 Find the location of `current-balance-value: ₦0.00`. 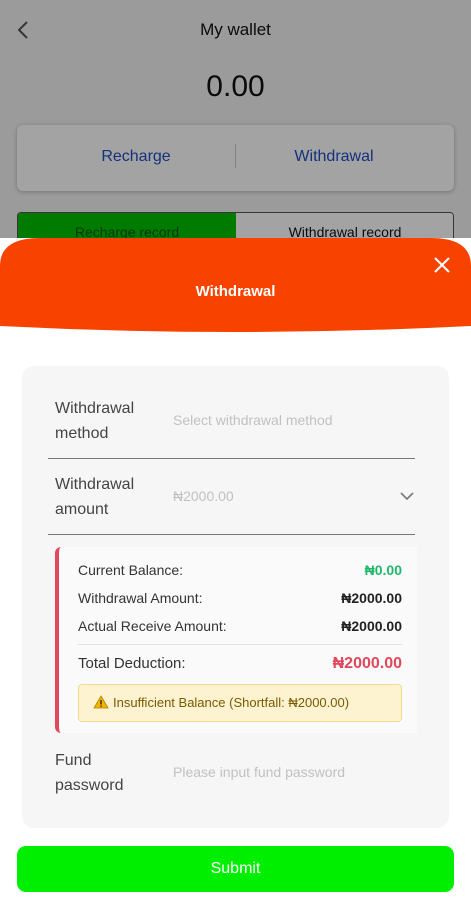

current-balance-value: ₦0.00 is located at coordinates (383, 570).